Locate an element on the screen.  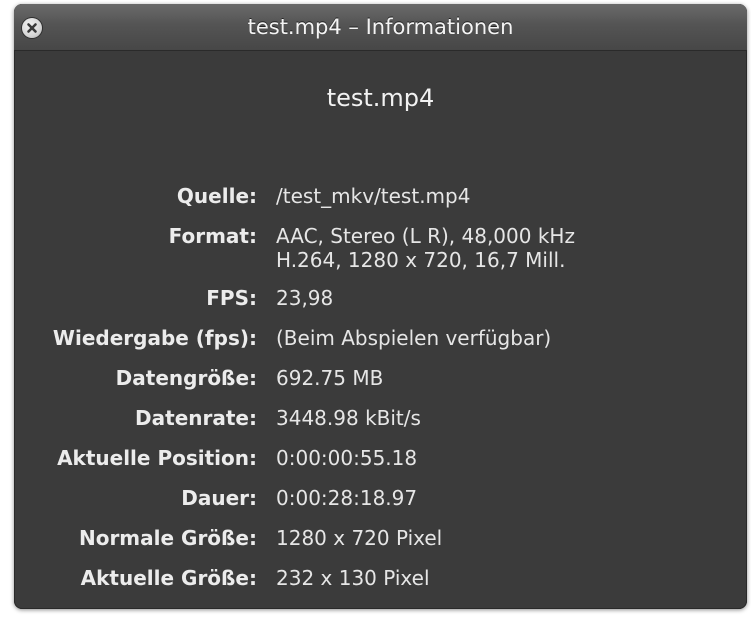
info-row-data-rate: Datenrate: 3448.98 kBit/s is located at coordinates (380, 422).